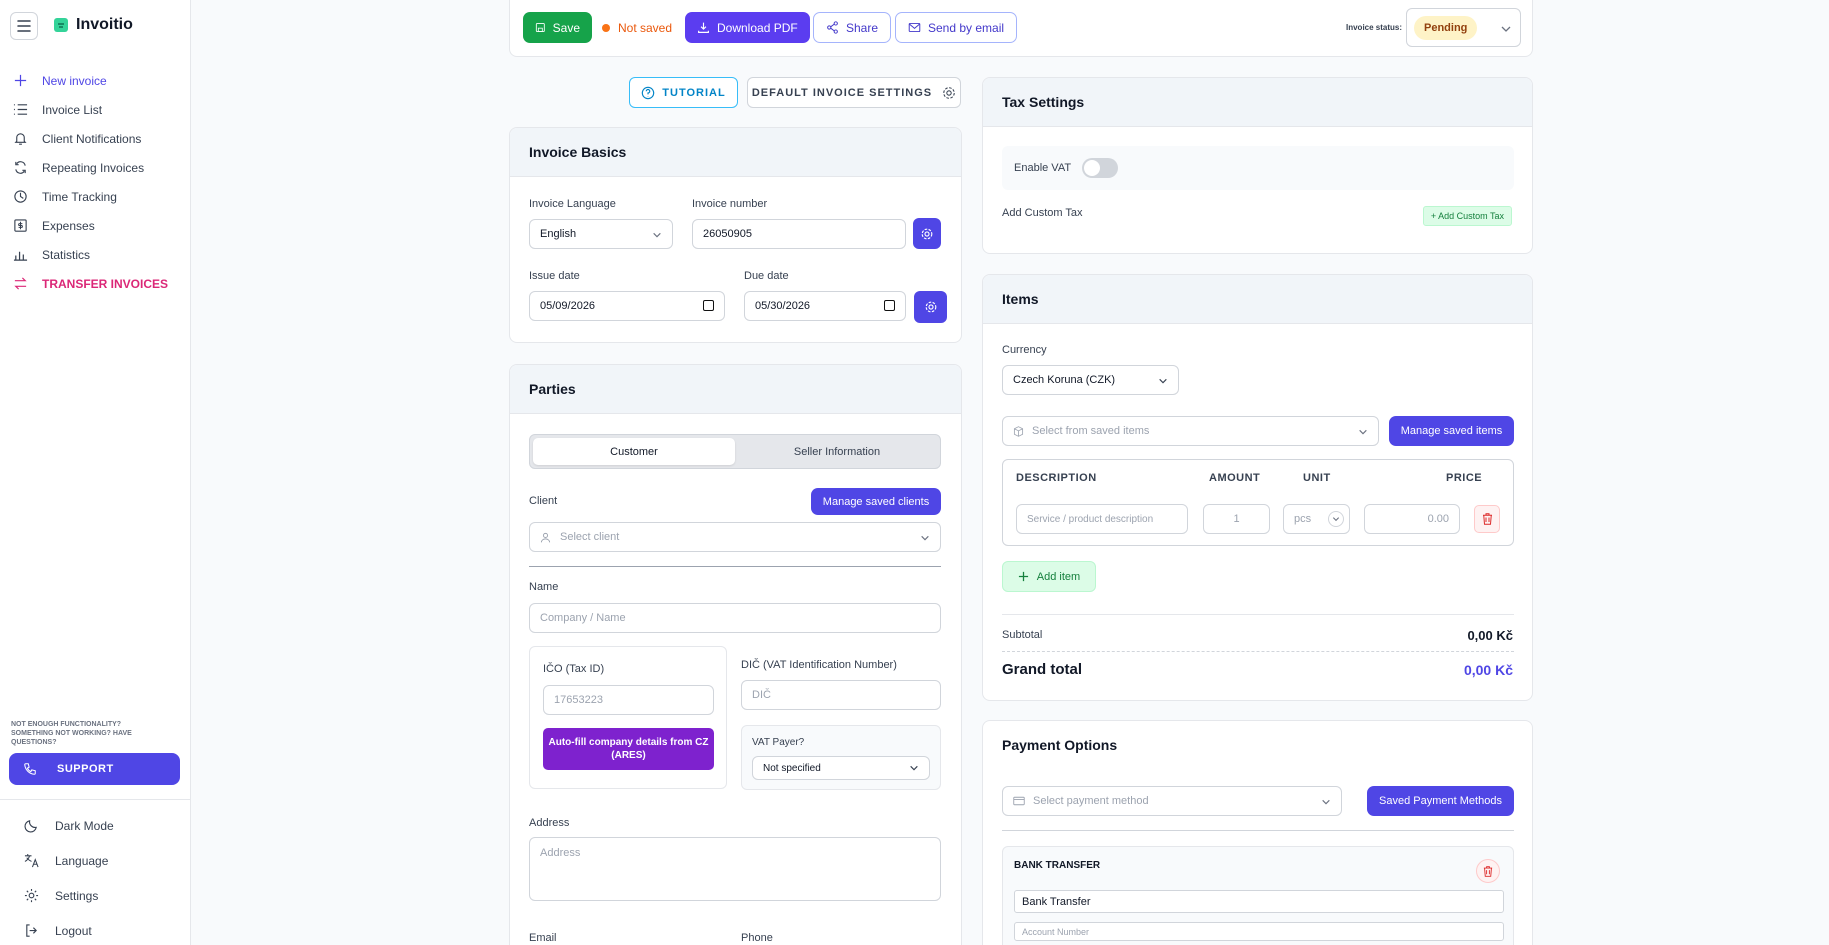 The image size is (1829, 945). Describe the element at coordinates (1190, 431) in the screenshot. I see `saved-items-select: Select from saved items` at that location.